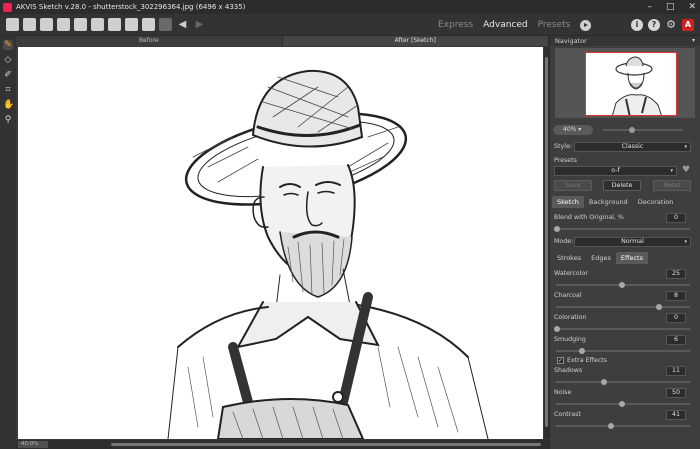 The image size is (700, 449). I want to click on hand-icon: ✋, so click(8, 105).